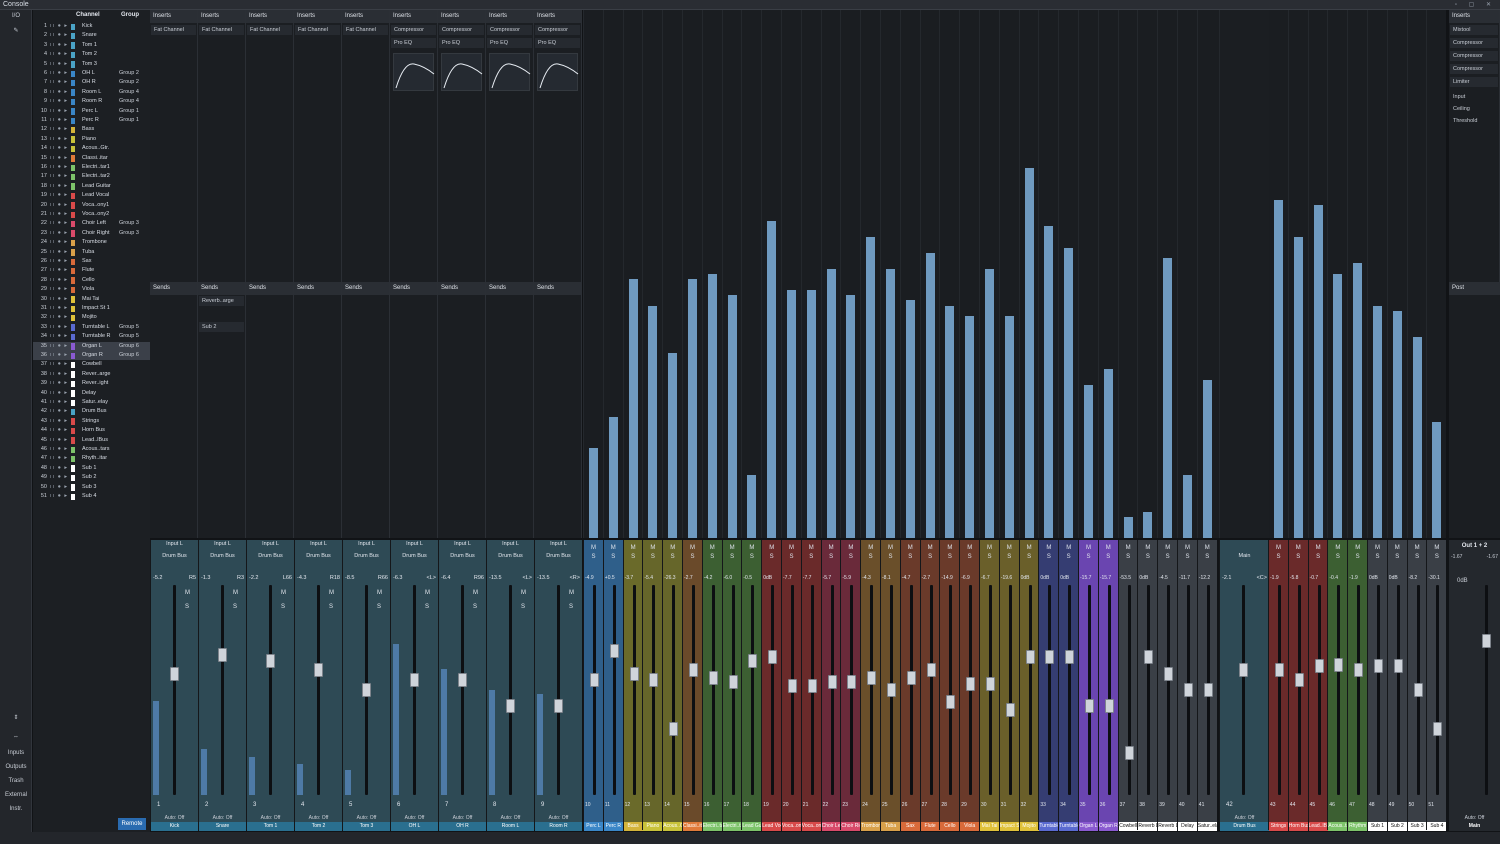 The height and width of the screenshot is (844, 1500). Describe the element at coordinates (509, 43) in the screenshot. I see `insert-slot: Pro EQ` at that location.